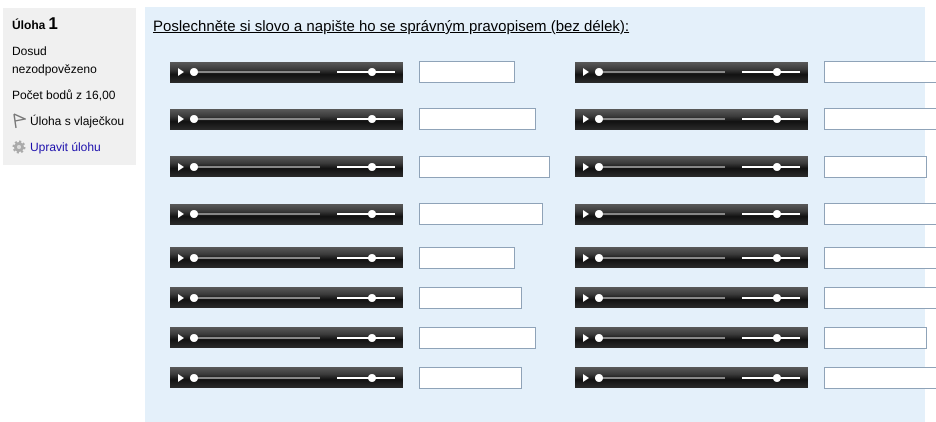  Describe the element at coordinates (53, 23) in the screenshot. I see `question-number: 1` at that location.